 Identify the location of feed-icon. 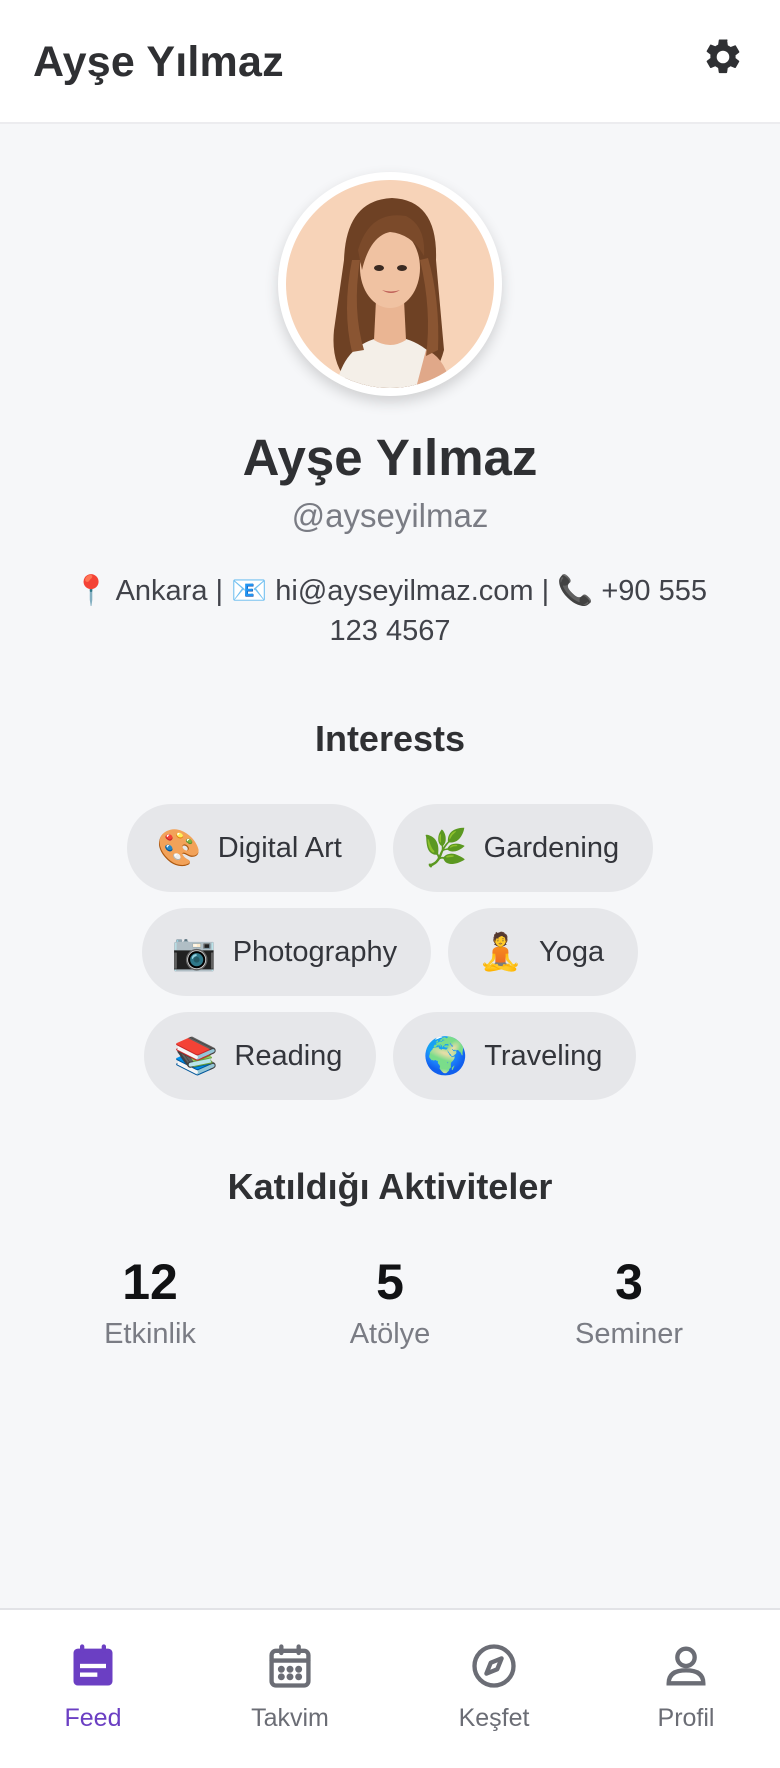
(93, 1665).